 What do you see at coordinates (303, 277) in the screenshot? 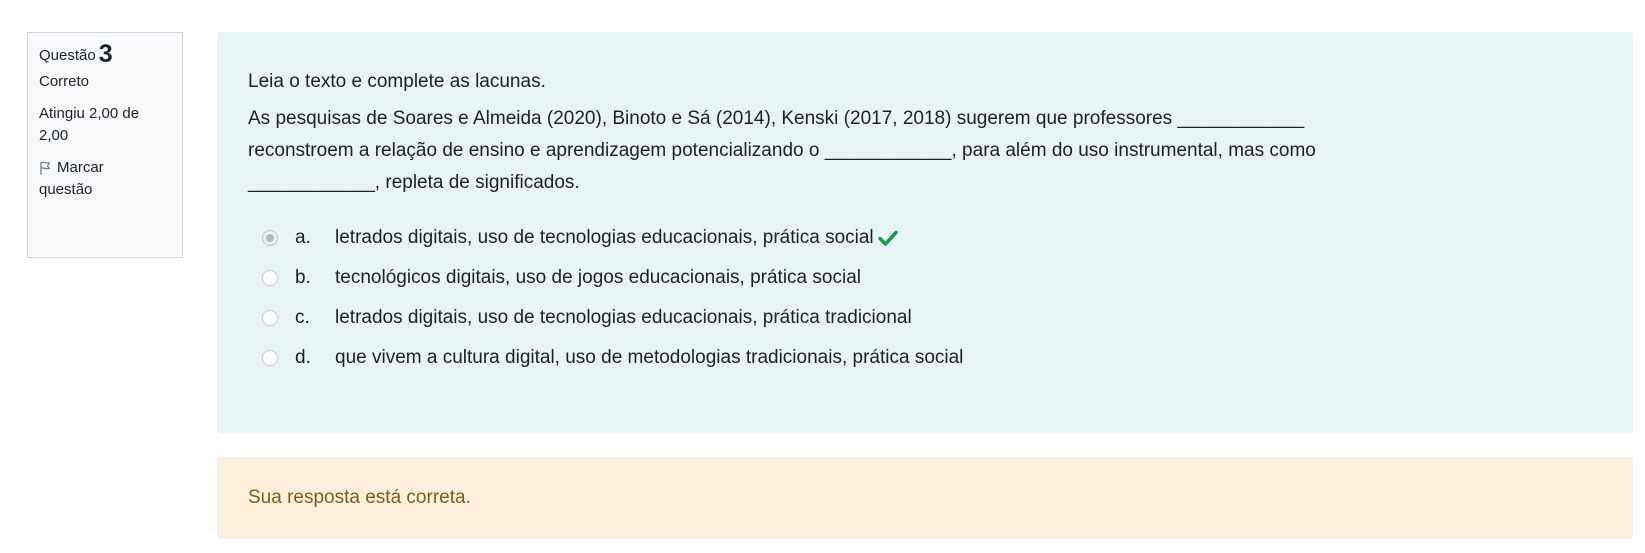
I see `answer-letter: b.` at bounding box center [303, 277].